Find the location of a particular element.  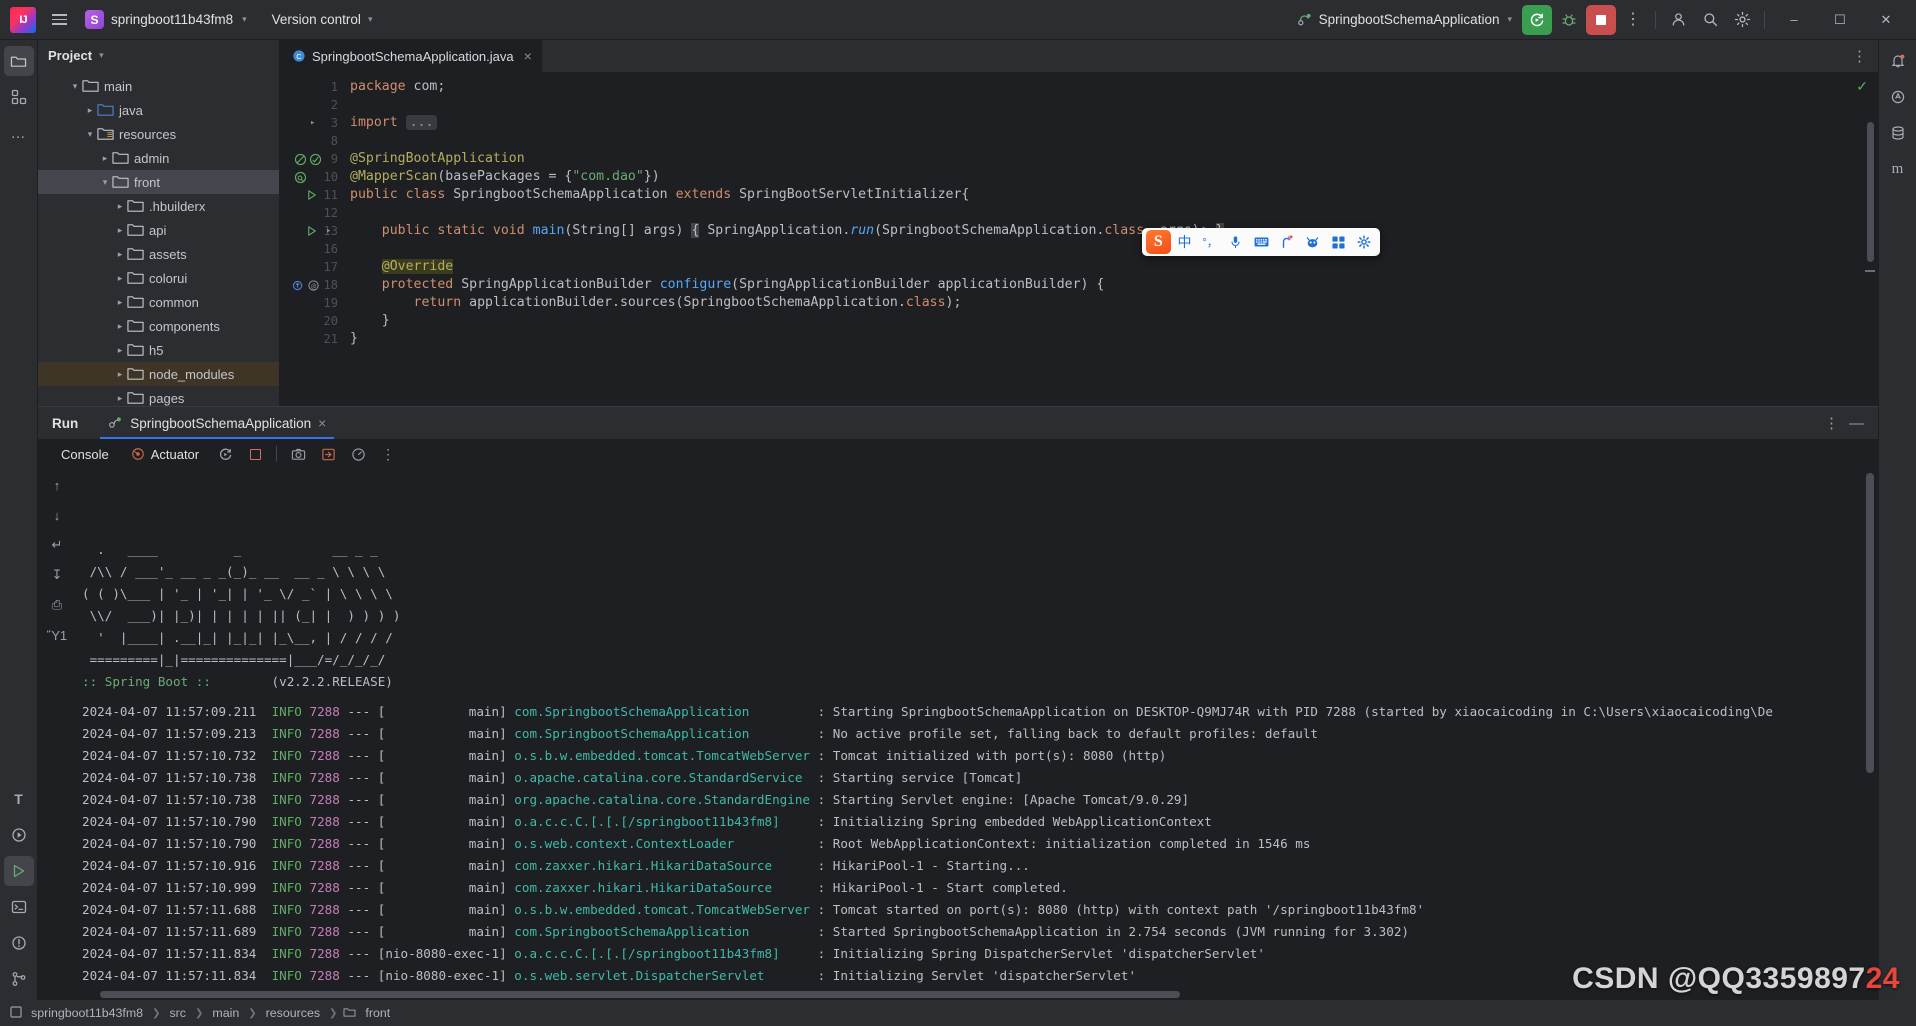

ime-settings-gear-icon is located at coordinates (1364, 242).